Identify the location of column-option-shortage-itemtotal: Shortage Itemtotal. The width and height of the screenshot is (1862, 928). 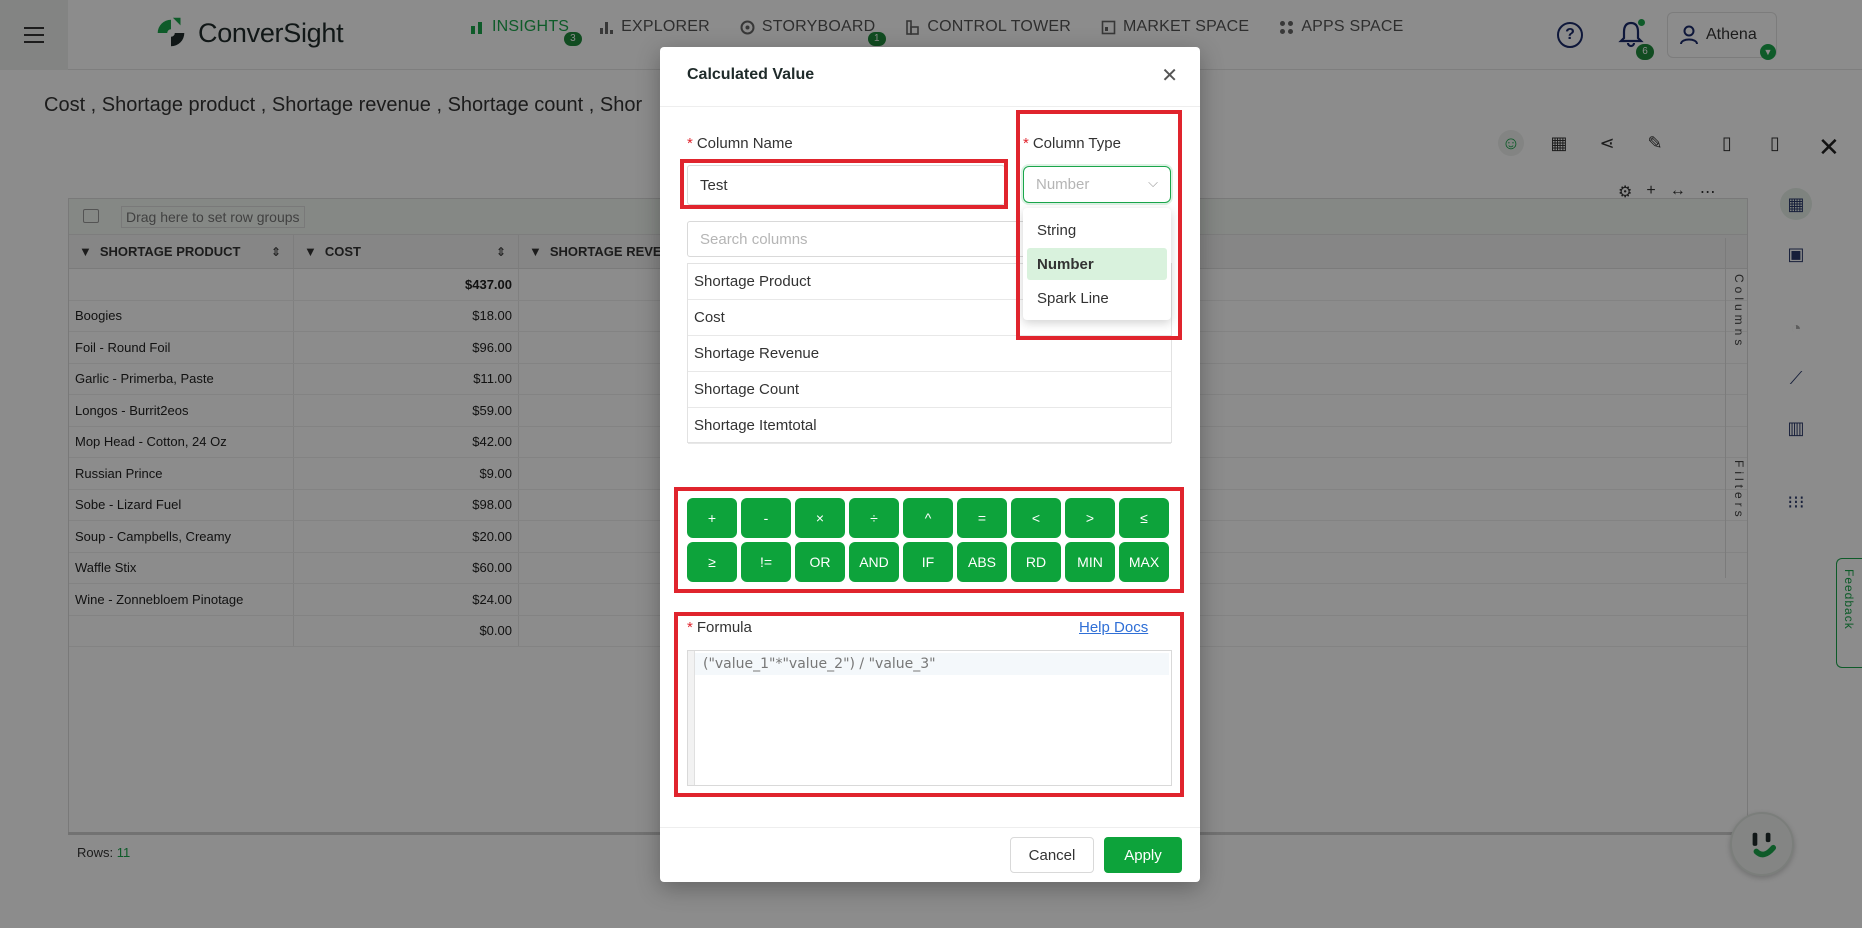
(929, 426).